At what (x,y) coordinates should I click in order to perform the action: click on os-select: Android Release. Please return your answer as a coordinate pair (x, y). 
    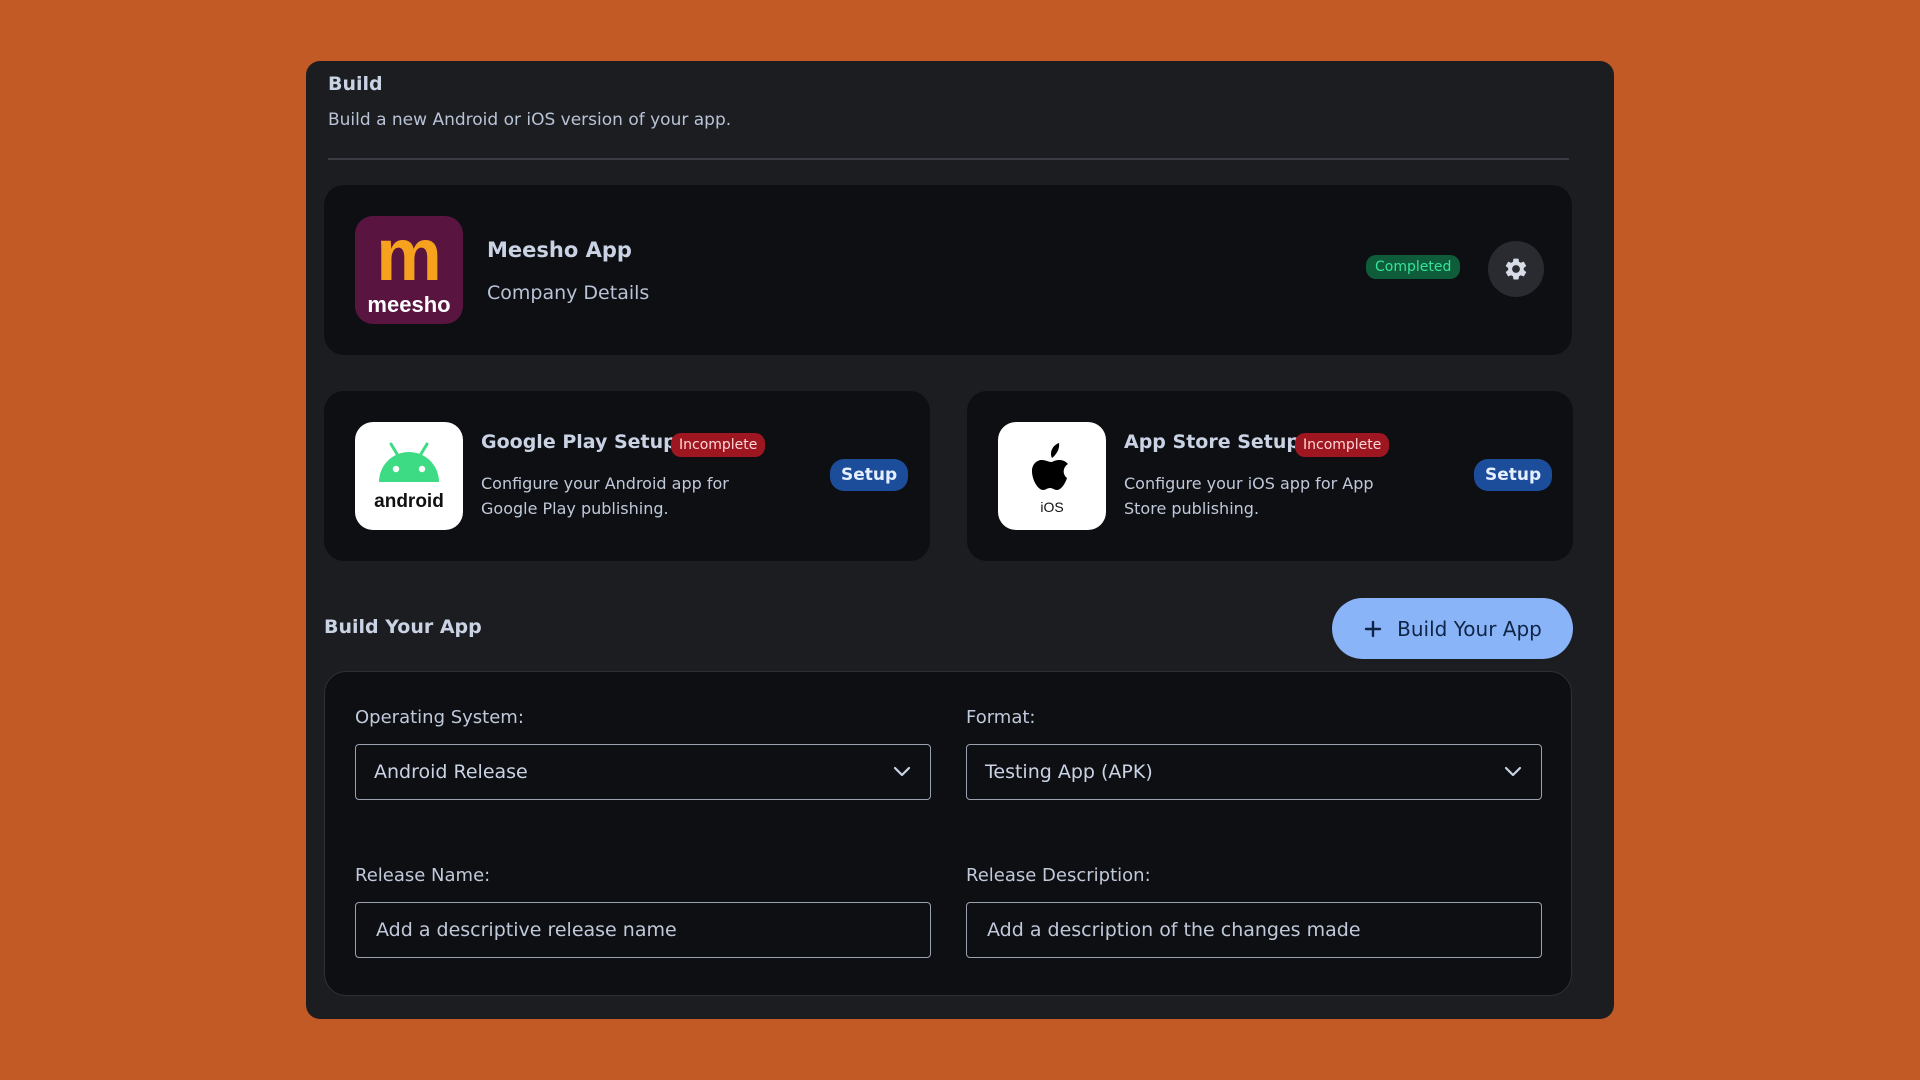
    Looking at the image, I should click on (643, 772).